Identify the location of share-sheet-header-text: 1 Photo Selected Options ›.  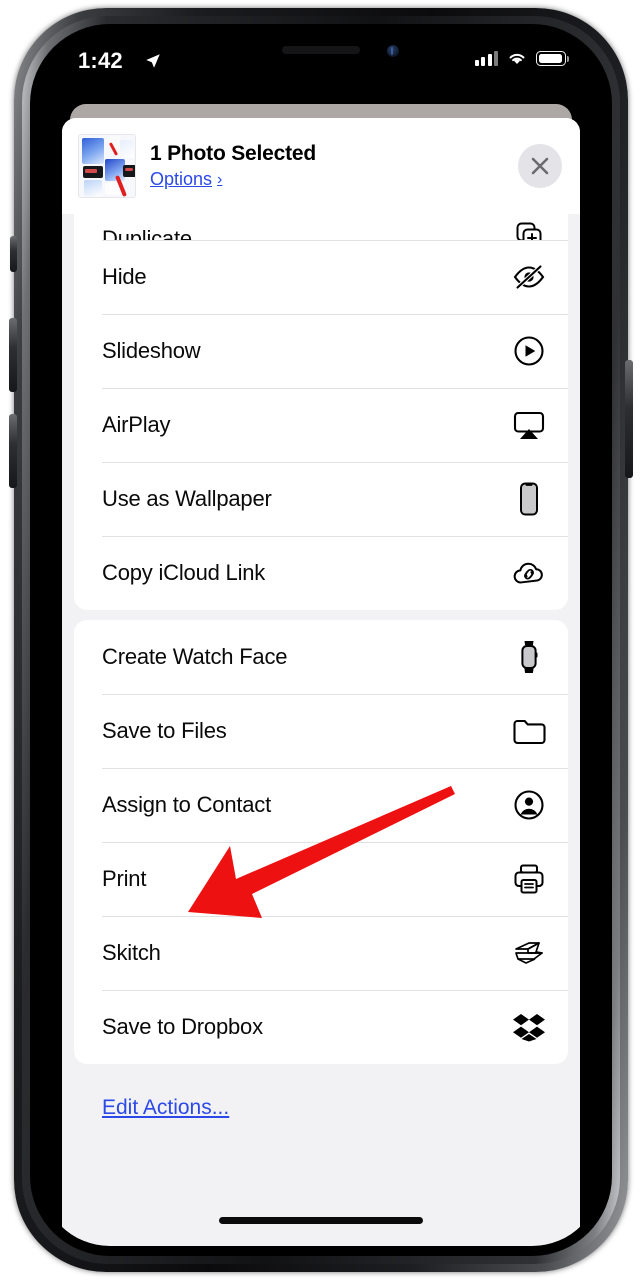
(233, 166).